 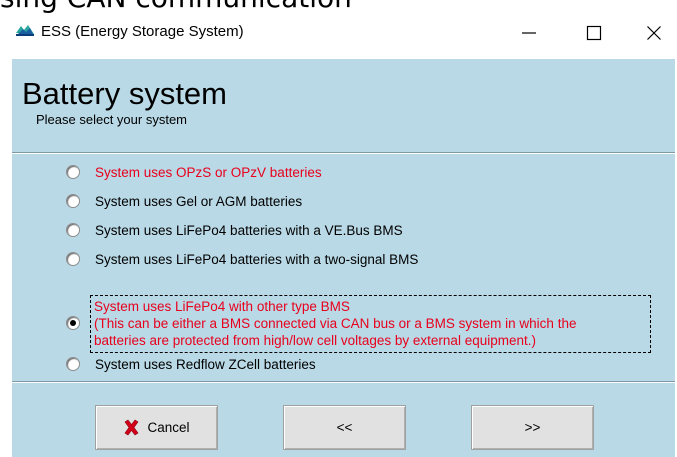 I want to click on title-bar: ESS (Energy Storage System), so click(x=338, y=33).